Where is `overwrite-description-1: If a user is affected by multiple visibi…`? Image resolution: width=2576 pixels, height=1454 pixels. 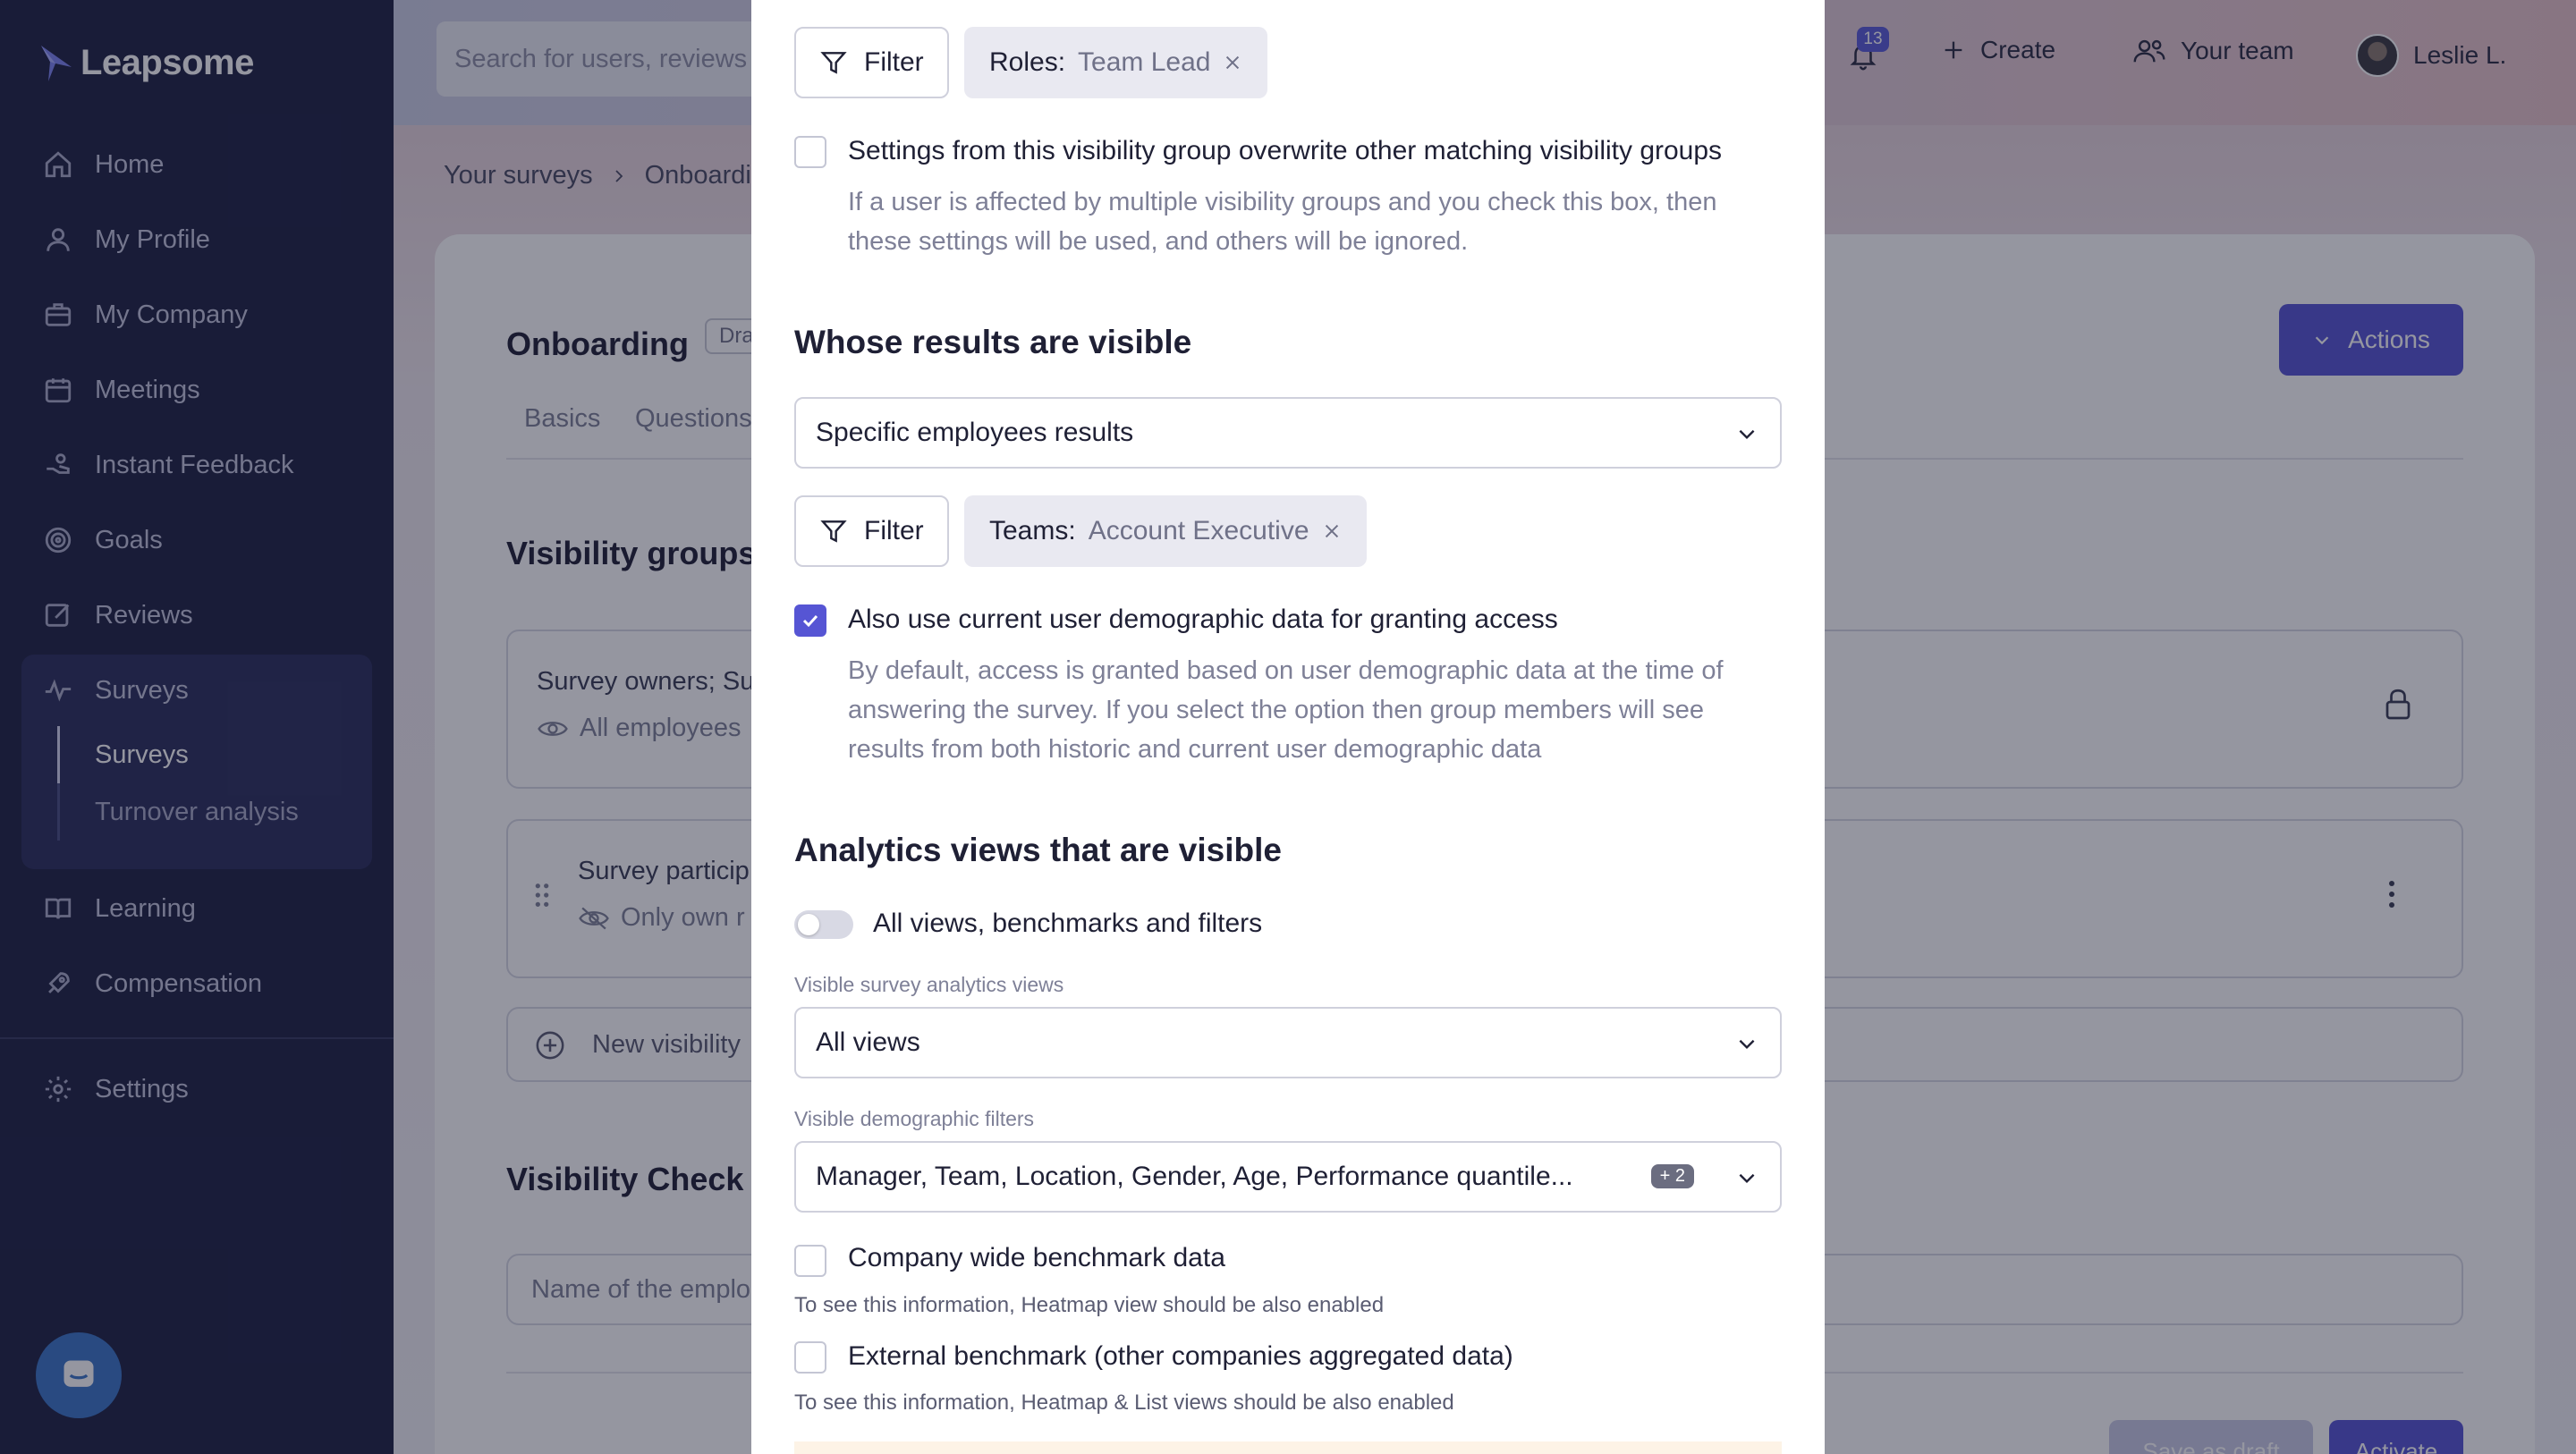 overwrite-description-1: If a user is affected by multiple visibi… is located at coordinates (1282, 202).